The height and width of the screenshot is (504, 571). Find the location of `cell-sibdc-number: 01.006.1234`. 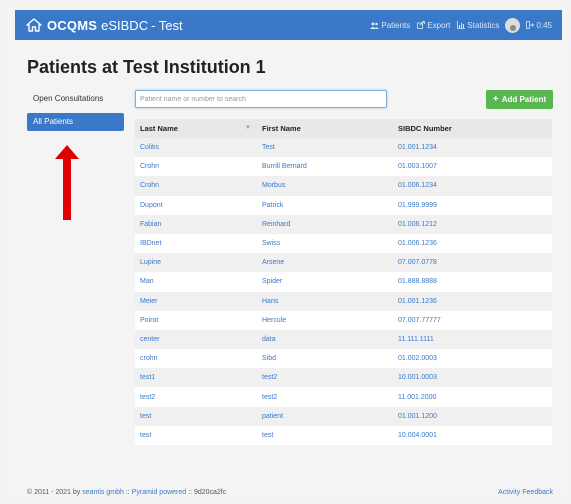

cell-sibdc-number: 01.006.1234 is located at coordinates (472, 185).